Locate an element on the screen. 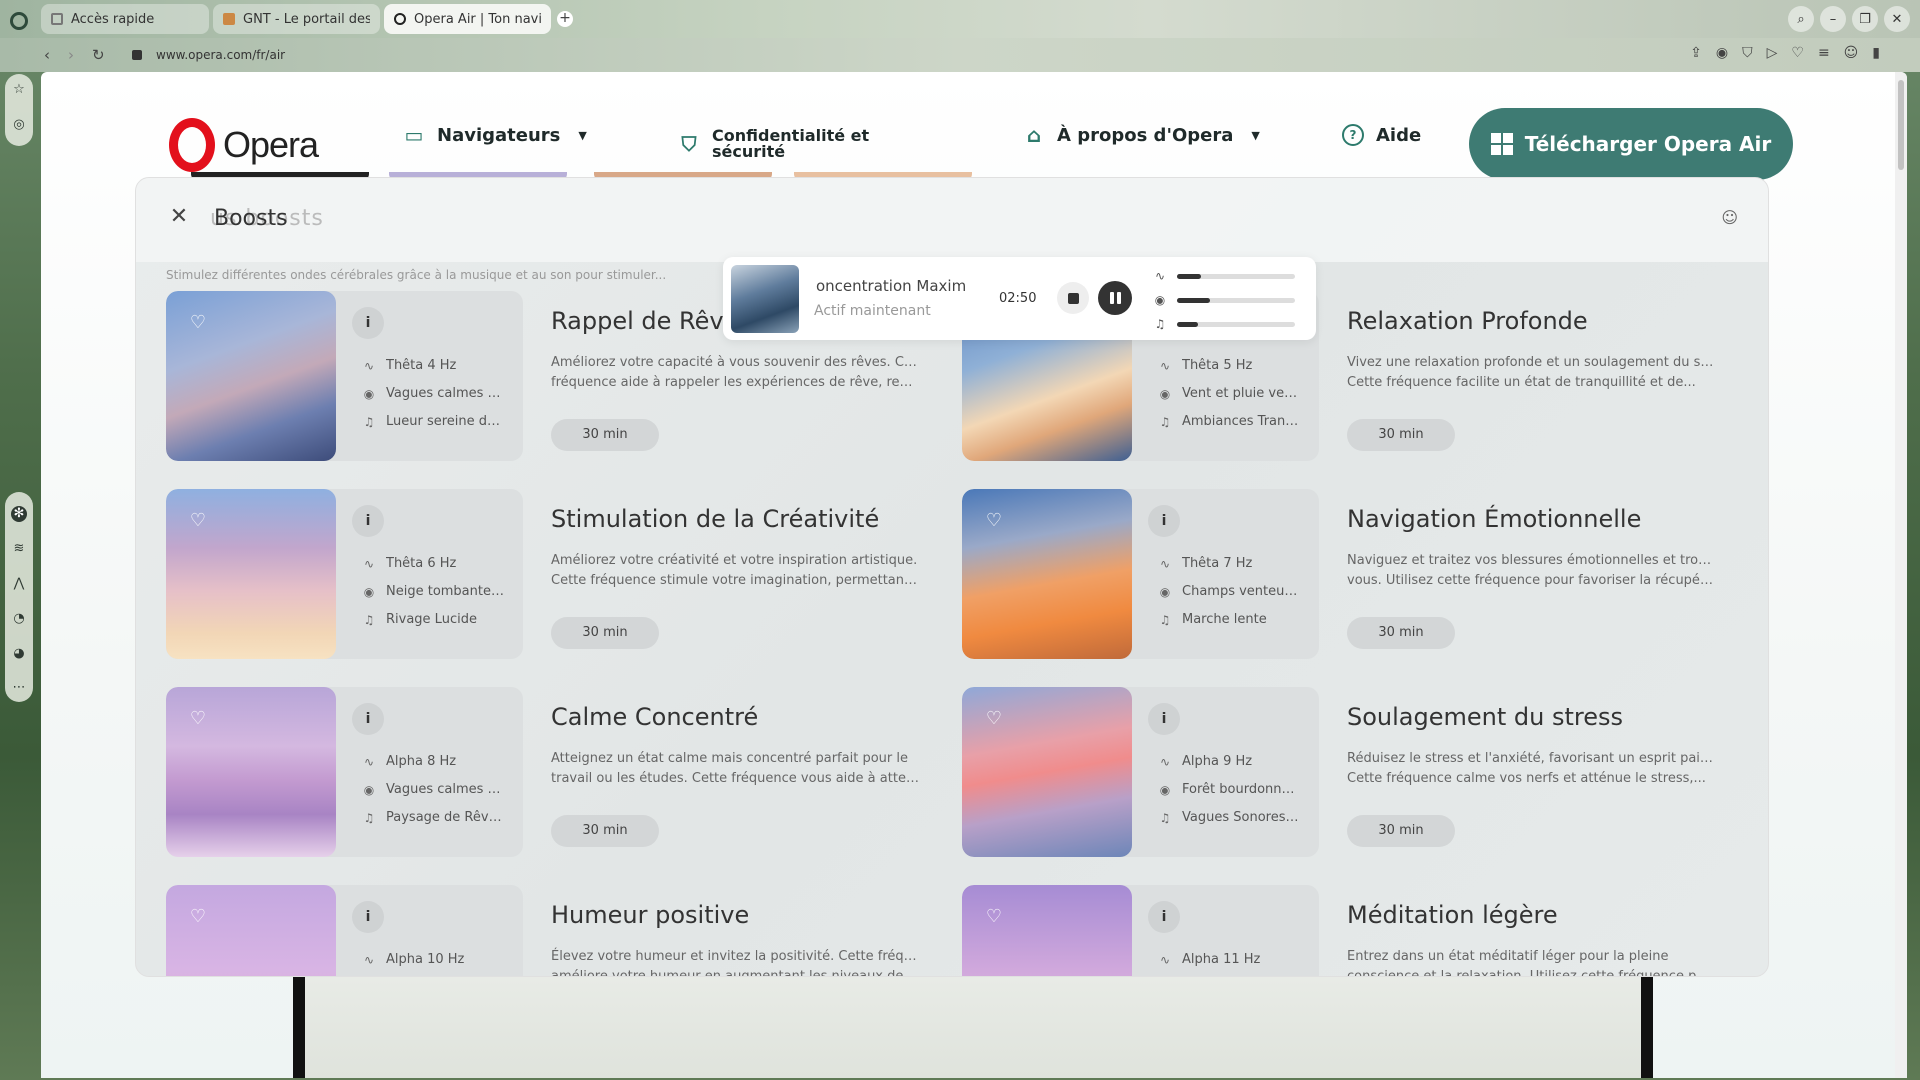 Image resolution: width=1920 pixels, height=1080 pixels. boost-frequency: ∿ Thêta 4 Hz is located at coordinates (410, 365).